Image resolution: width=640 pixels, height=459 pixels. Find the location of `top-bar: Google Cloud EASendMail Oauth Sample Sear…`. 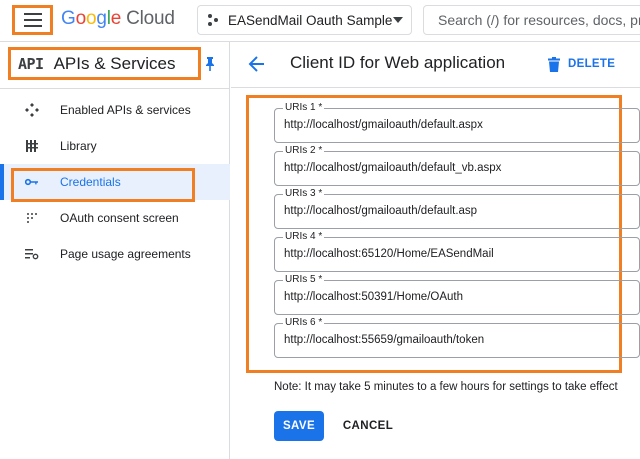

top-bar: Google Cloud EASendMail Oauth Sample Sear… is located at coordinates (320, 21).